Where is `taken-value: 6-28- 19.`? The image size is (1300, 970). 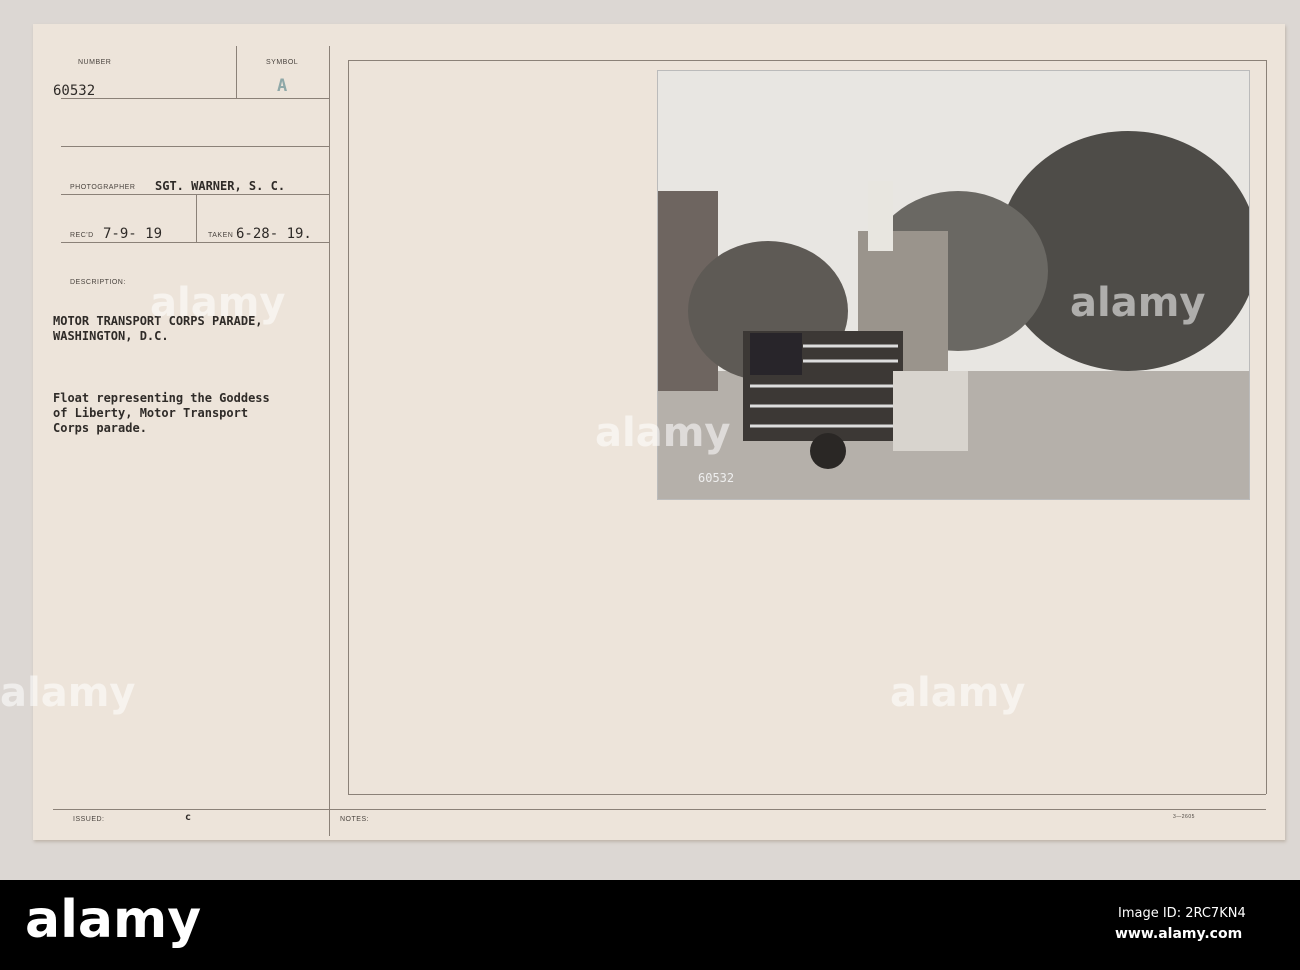 taken-value: 6-28- 19. is located at coordinates (274, 234).